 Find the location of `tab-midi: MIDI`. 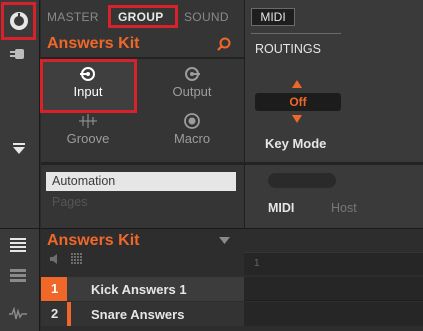

tab-midi: MIDI is located at coordinates (273, 17).